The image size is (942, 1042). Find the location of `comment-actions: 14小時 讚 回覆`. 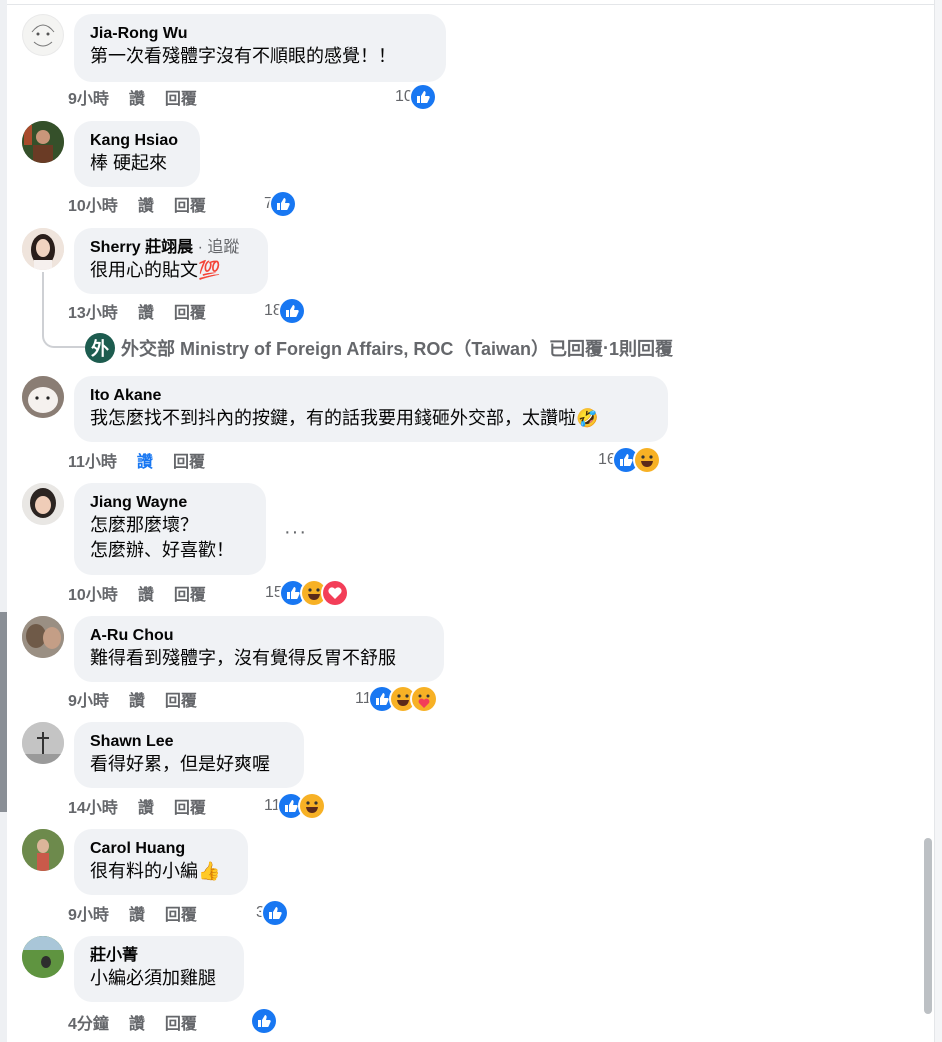

comment-actions: 14小時 讚 回覆 is located at coordinates (147, 806).